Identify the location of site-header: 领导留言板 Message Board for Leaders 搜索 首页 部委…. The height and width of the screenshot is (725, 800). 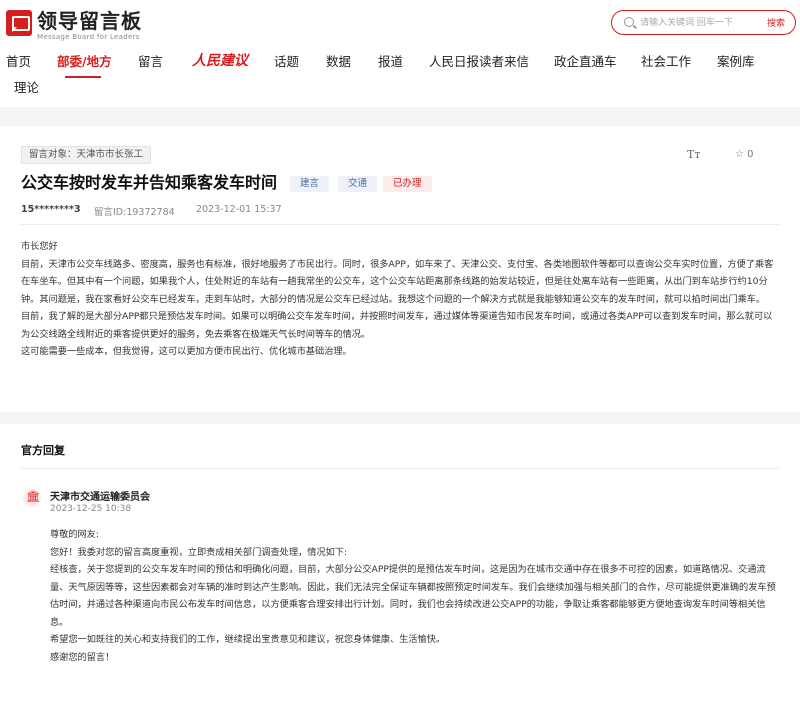
(400, 53).